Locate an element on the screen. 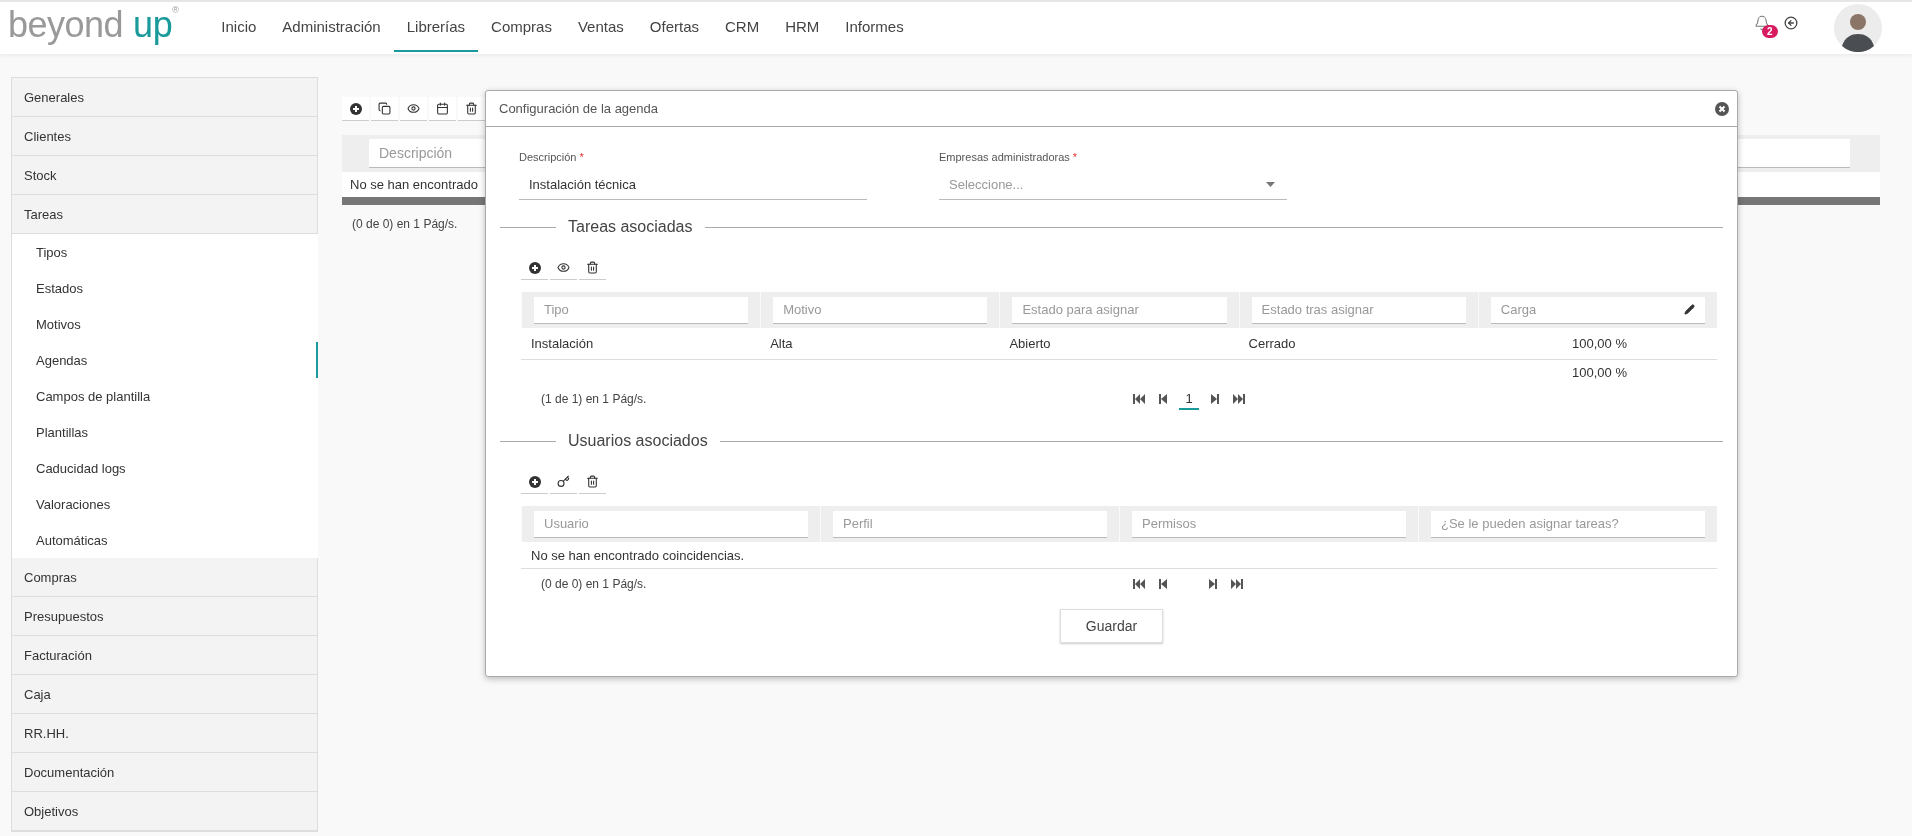 The width and height of the screenshot is (1912, 836). delete-button is located at coordinates (471, 109).